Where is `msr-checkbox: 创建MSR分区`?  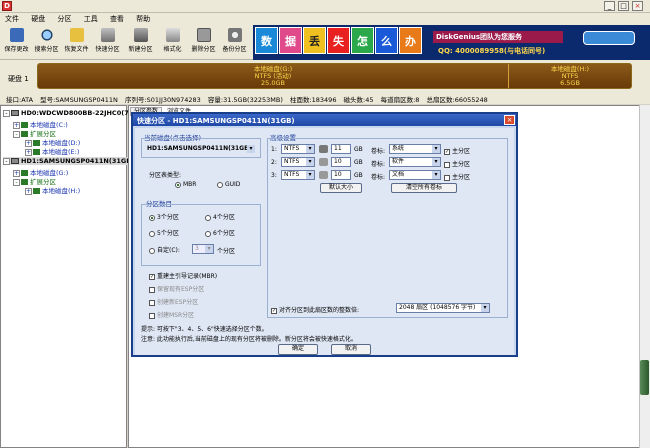 msr-checkbox: 创建MSR分区 is located at coordinates (171, 314).